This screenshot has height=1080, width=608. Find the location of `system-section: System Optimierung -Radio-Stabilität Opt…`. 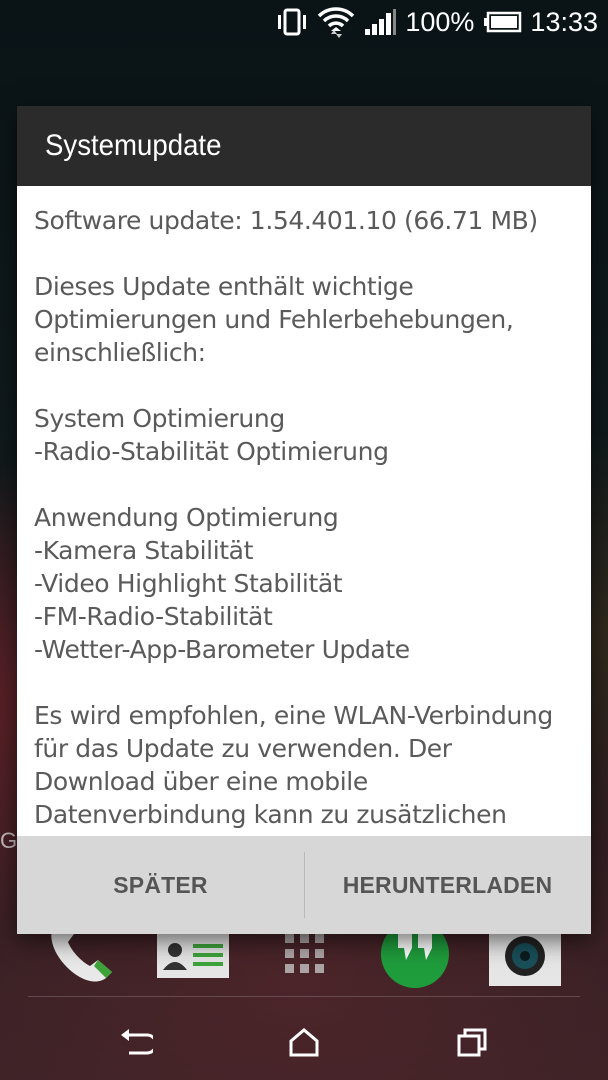

system-section: System Optimierung -Radio-Stabilität Opt… is located at coordinates (304, 435).